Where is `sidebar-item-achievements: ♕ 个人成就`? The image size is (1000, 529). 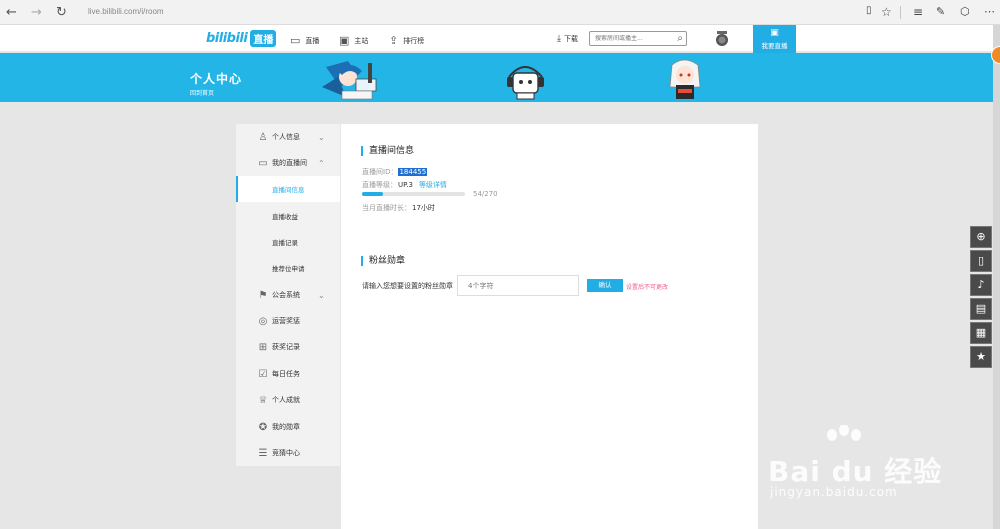
sidebar-item-achievements: ♕ 个人成就 is located at coordinates (288, 400).